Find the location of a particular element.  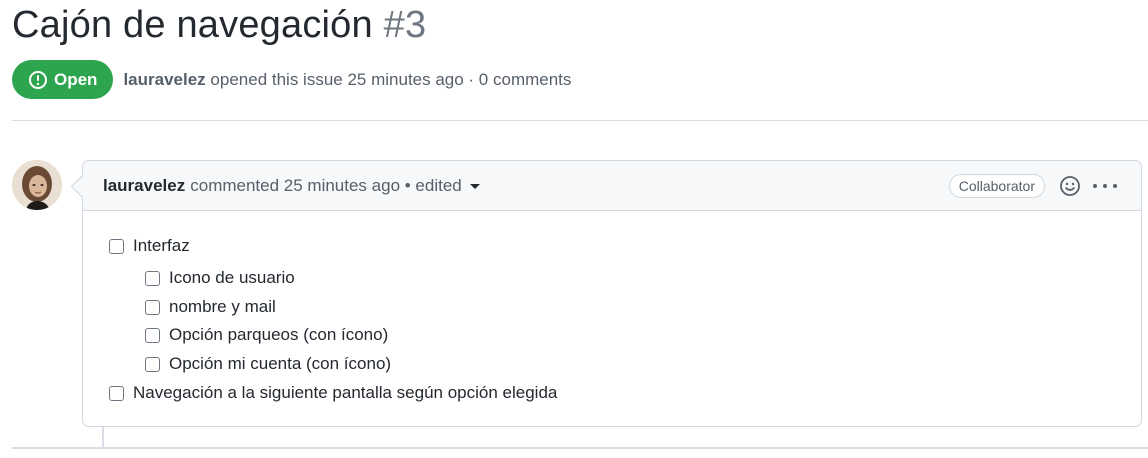

task-item: Opción parqueos (con ícono) is located at coordinates (266, 335).